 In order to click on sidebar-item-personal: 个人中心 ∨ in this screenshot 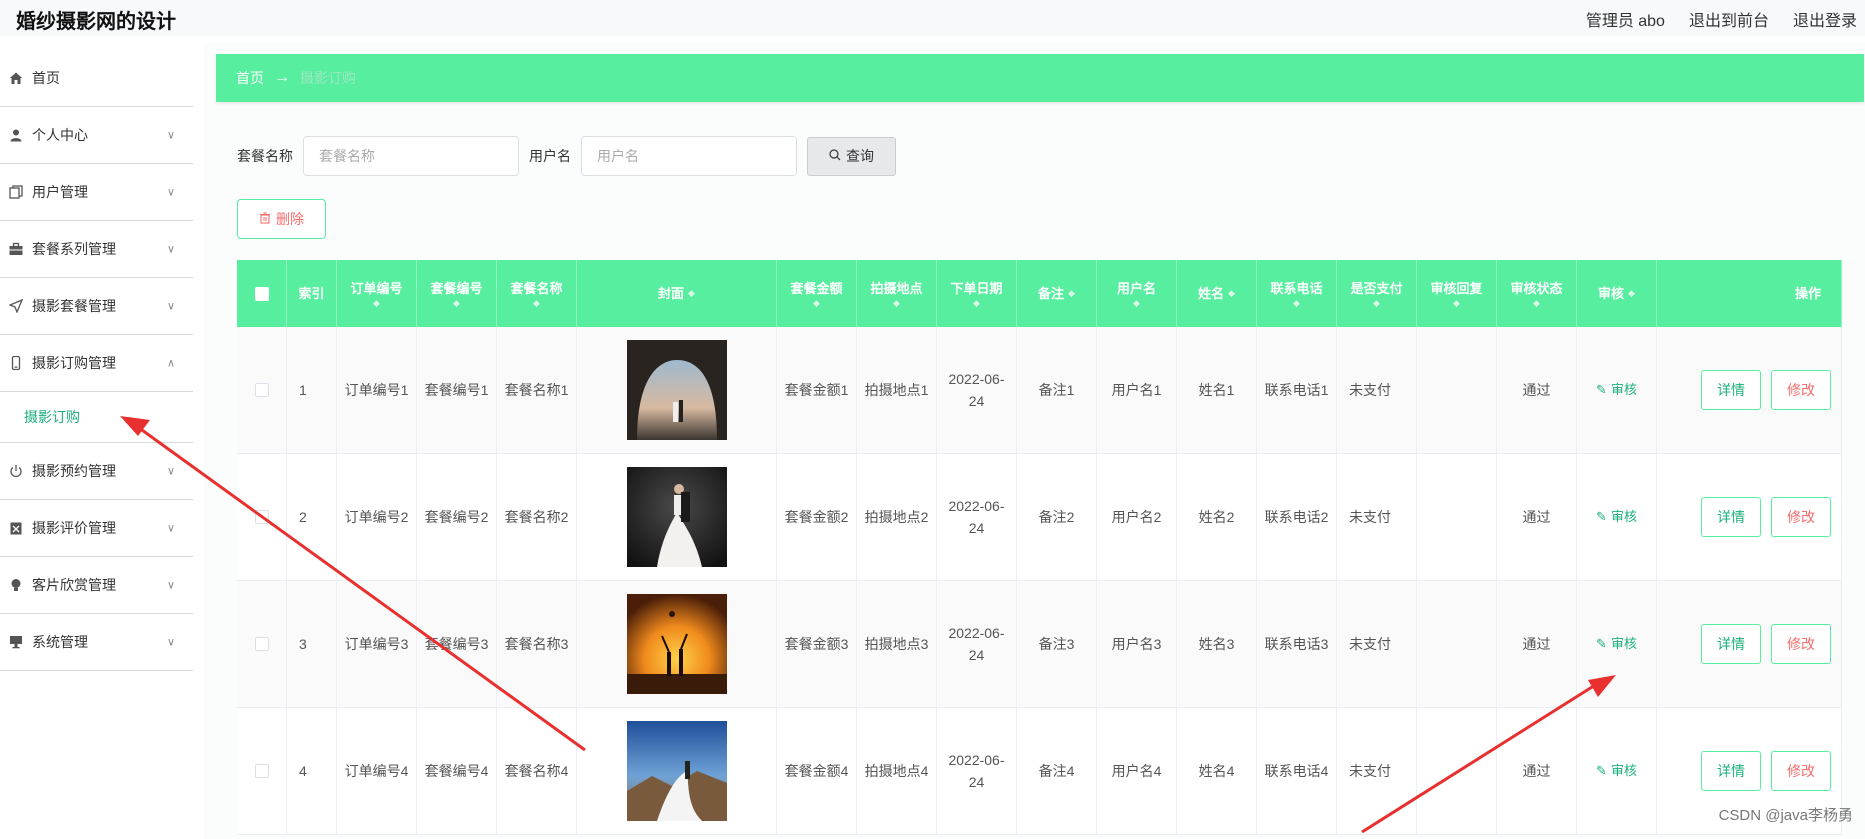, I will do `click(96, 135)`.